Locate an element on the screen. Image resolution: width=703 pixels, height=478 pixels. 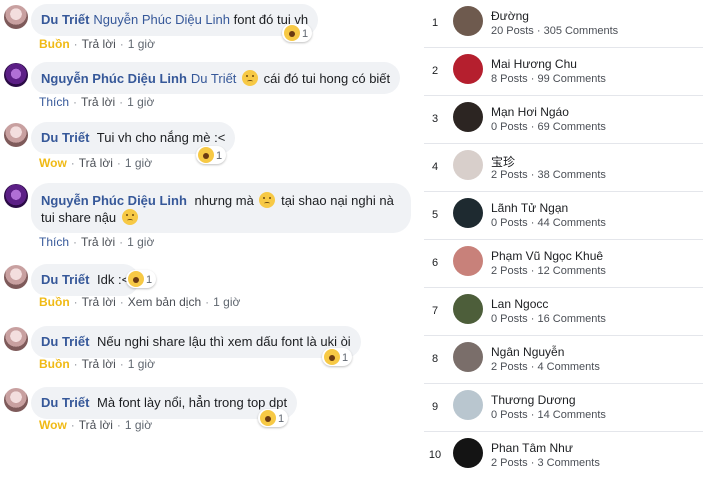
member-stats: 2 Posts · 3 Comments is located at coordinates (545, 463).